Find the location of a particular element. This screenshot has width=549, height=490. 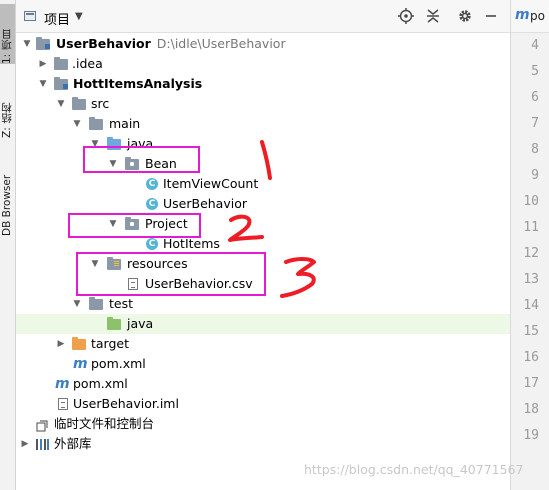

tree-item-userbehavior-class: C UserBehavior is located at coordinates (263, 204).